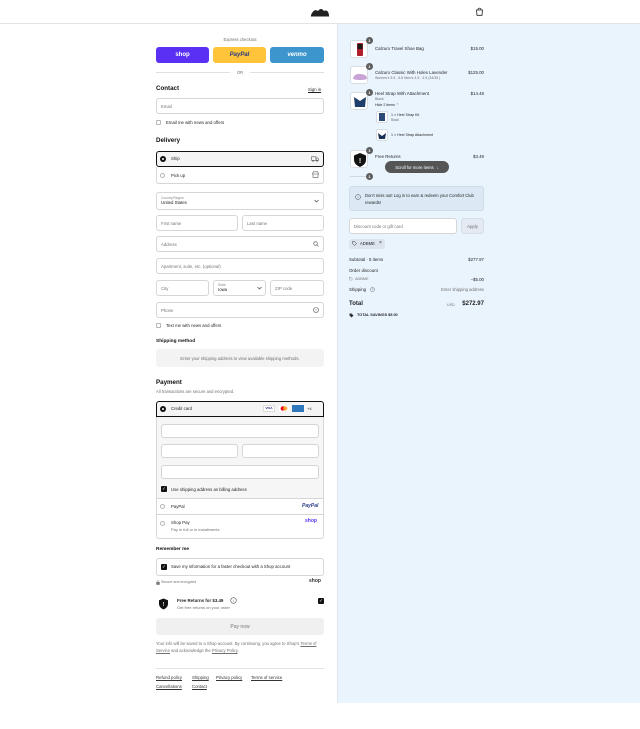 This screenshot has width=640, height=729. Describe the element at coordinates (380, 243) in the screenshot. I see `remove-discount-icon: ×` at that location.